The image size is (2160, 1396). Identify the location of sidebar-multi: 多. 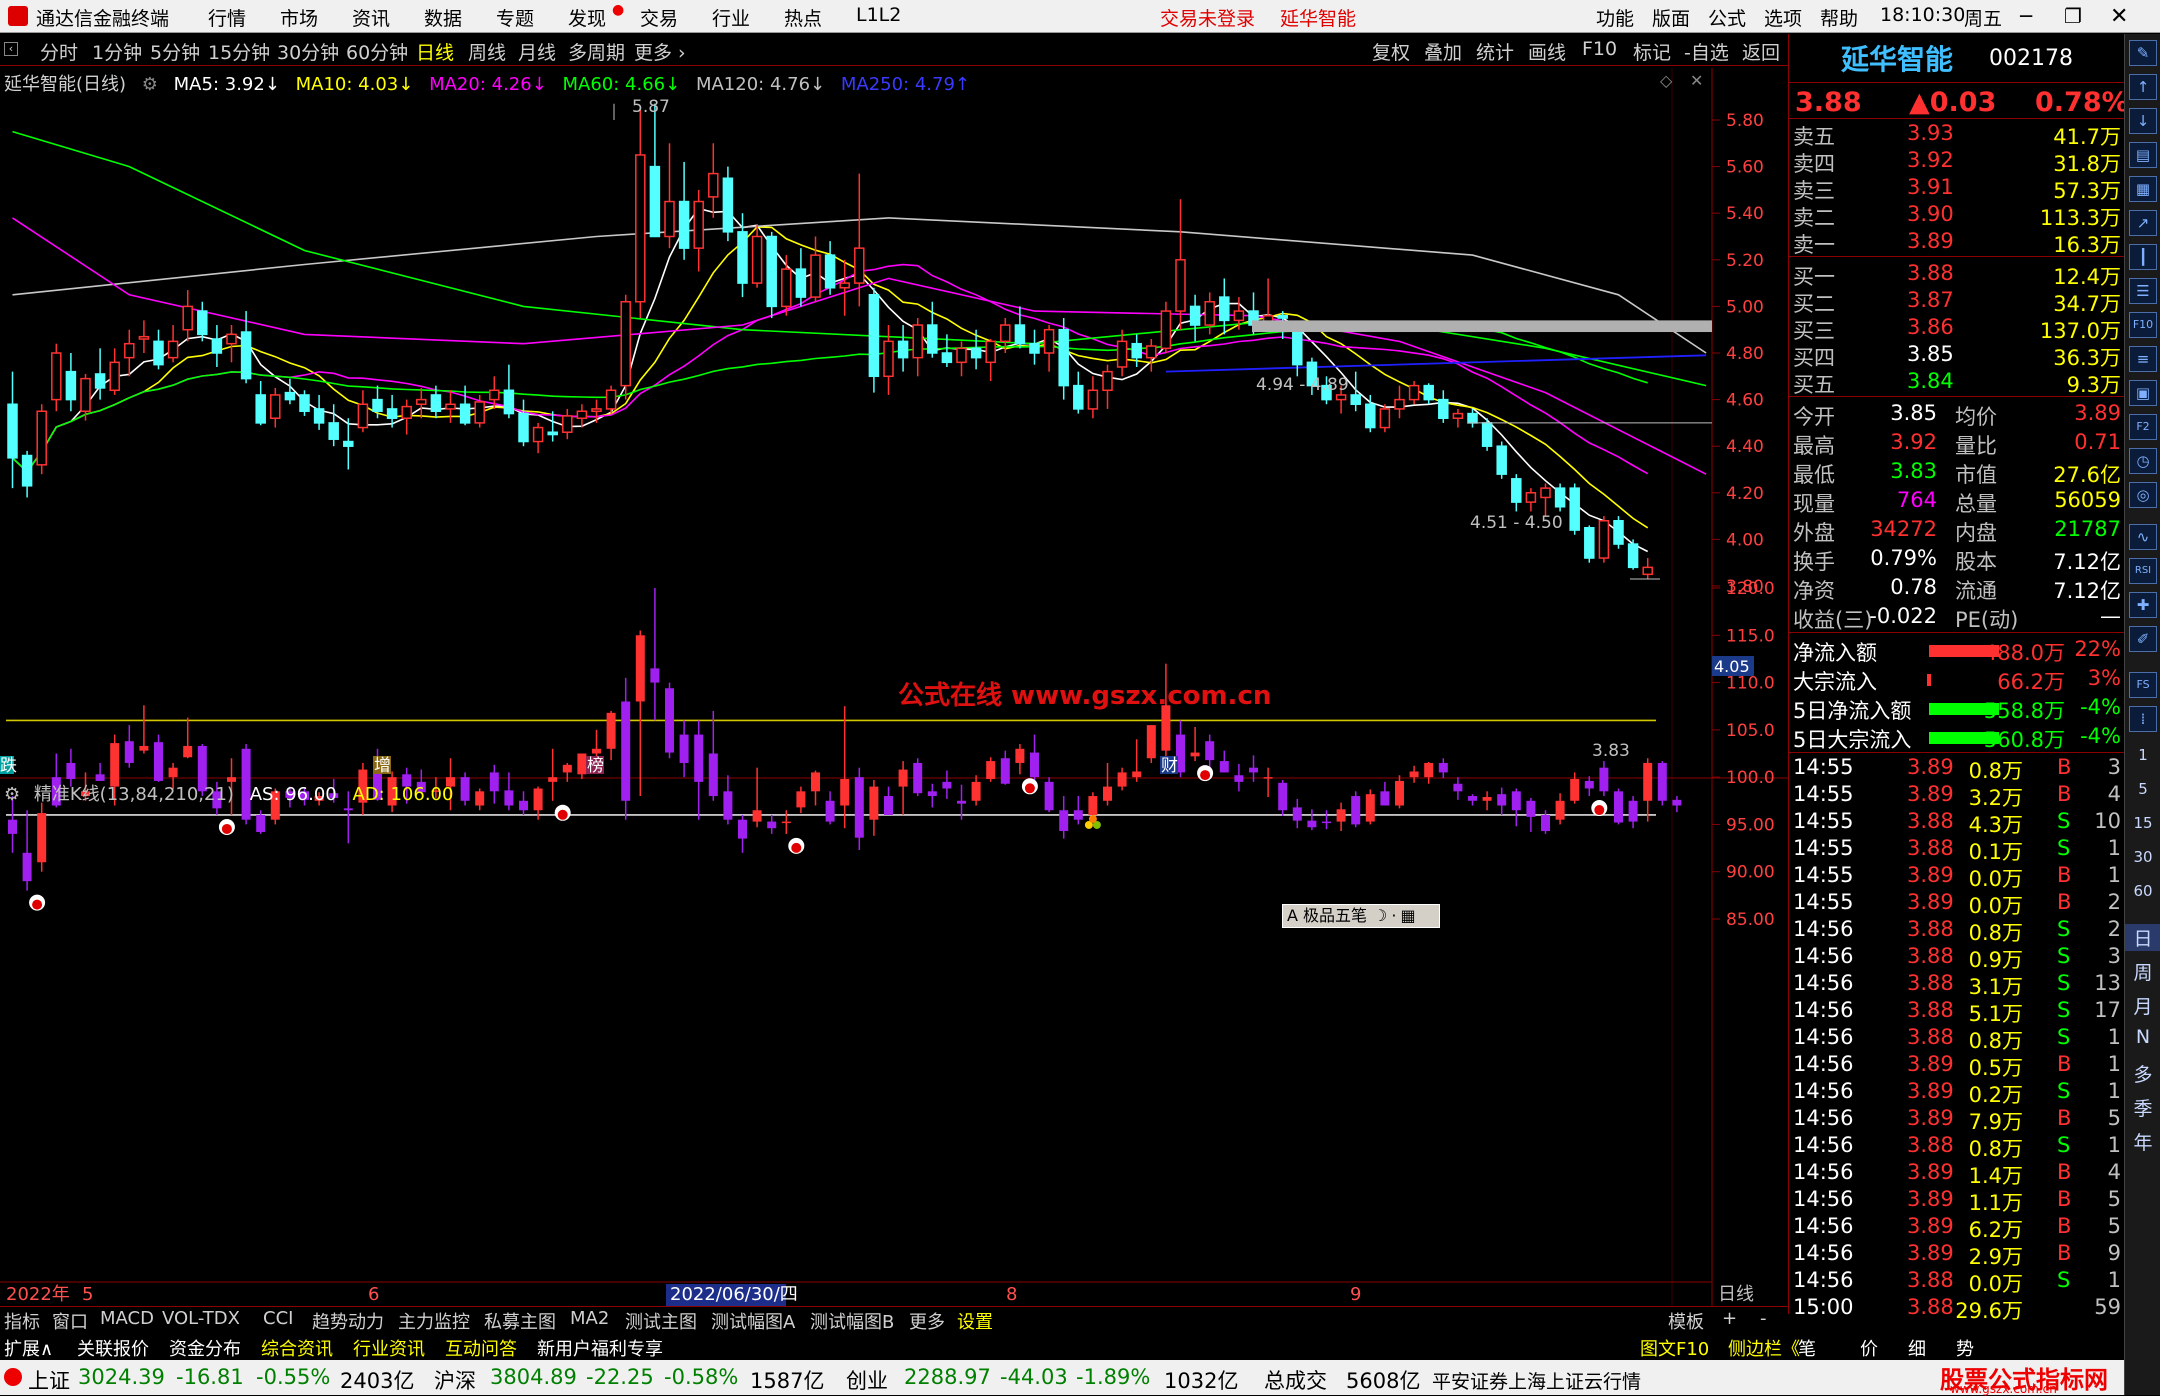
(2142, 1073).